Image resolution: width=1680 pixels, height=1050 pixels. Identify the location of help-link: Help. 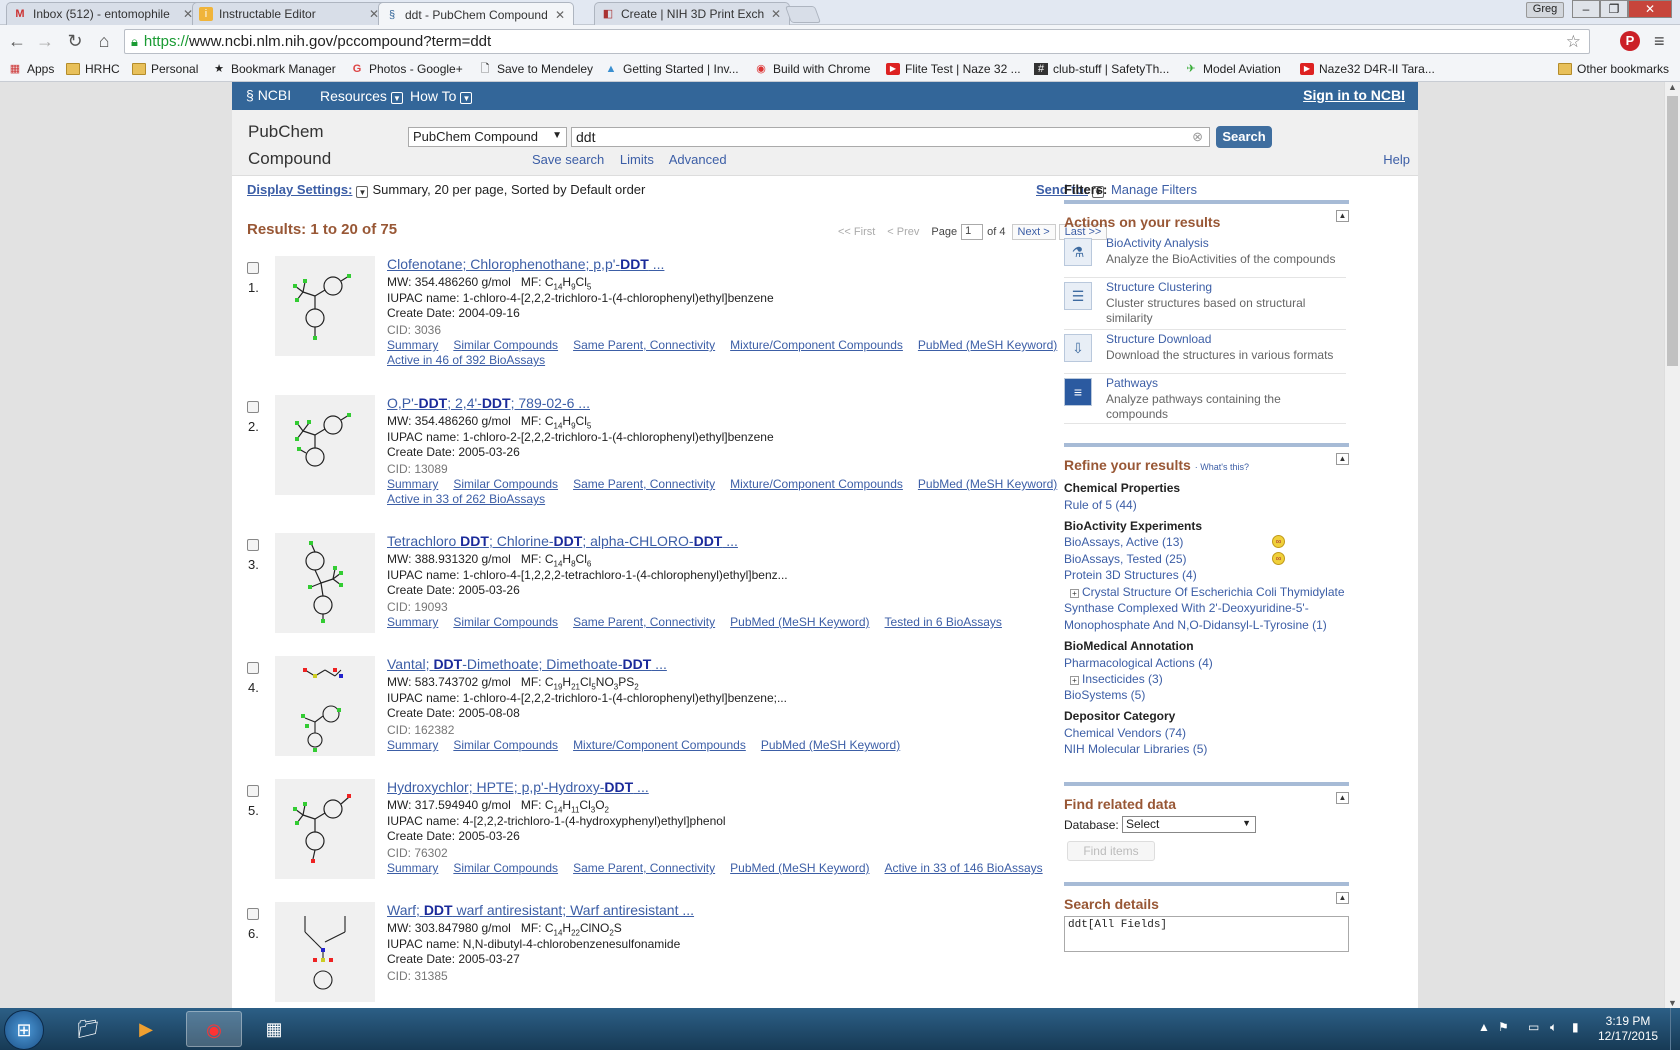
(1396, 159).